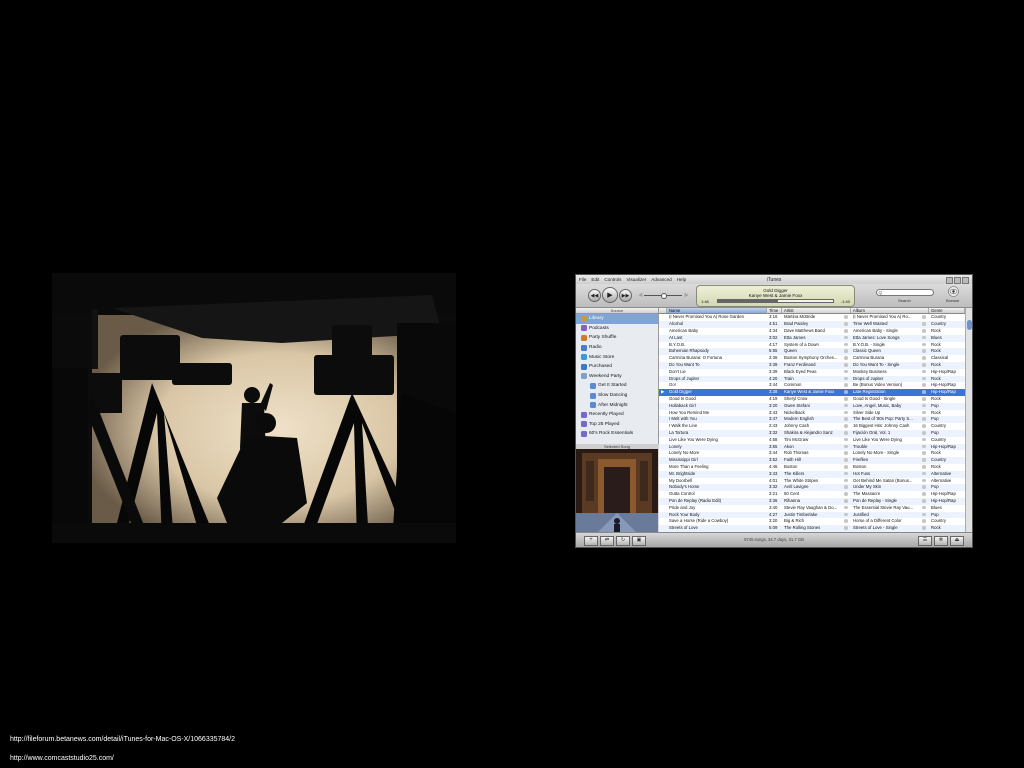  Describe the element at coordinates (953, 291) in the screenshot. I see `browse-eye-icon` at that location.